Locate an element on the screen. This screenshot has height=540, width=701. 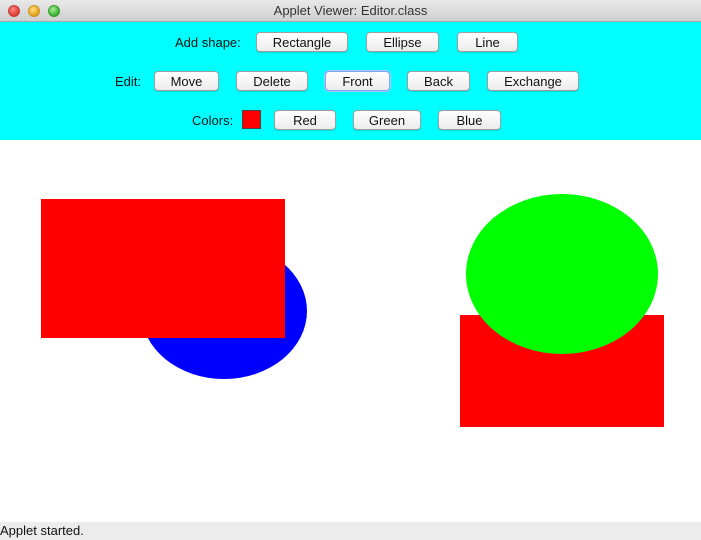
add-shape-label: Add shape: is located at coordinates (208, 42).